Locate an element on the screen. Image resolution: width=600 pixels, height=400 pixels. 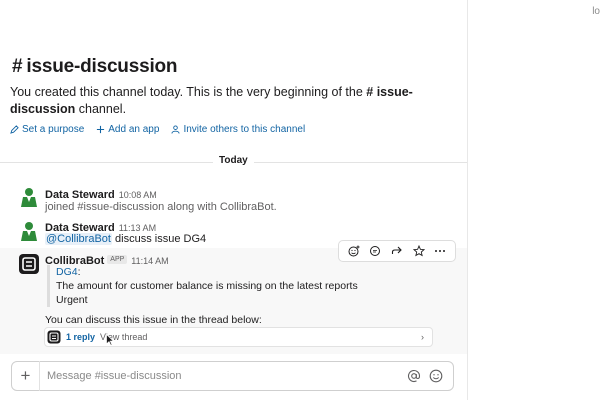
date-divider-label: Today is located at coordinates (233, 160).